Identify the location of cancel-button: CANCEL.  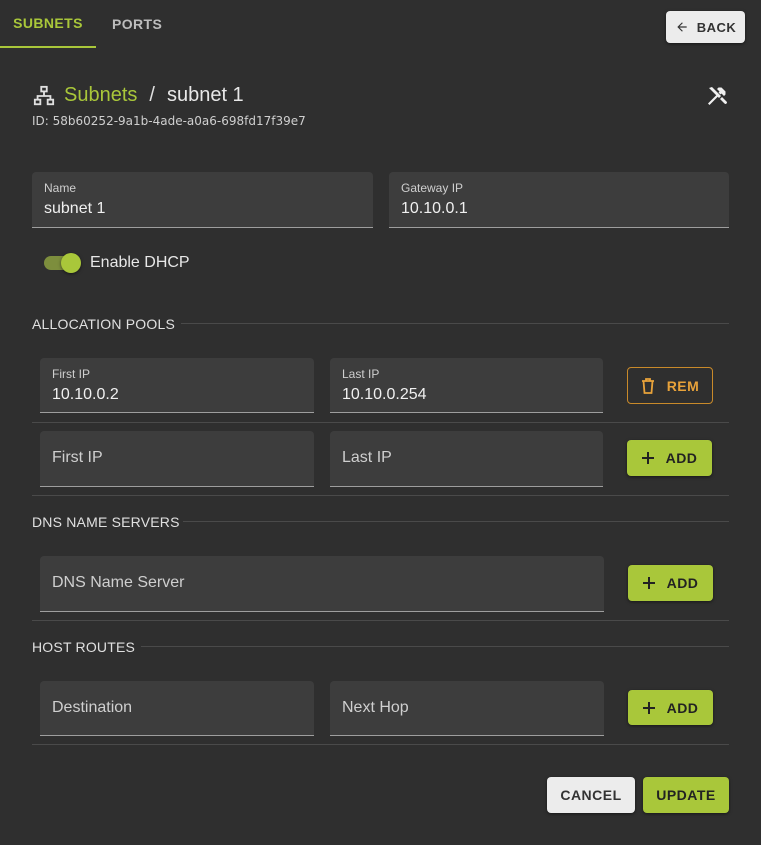
(591, 795).